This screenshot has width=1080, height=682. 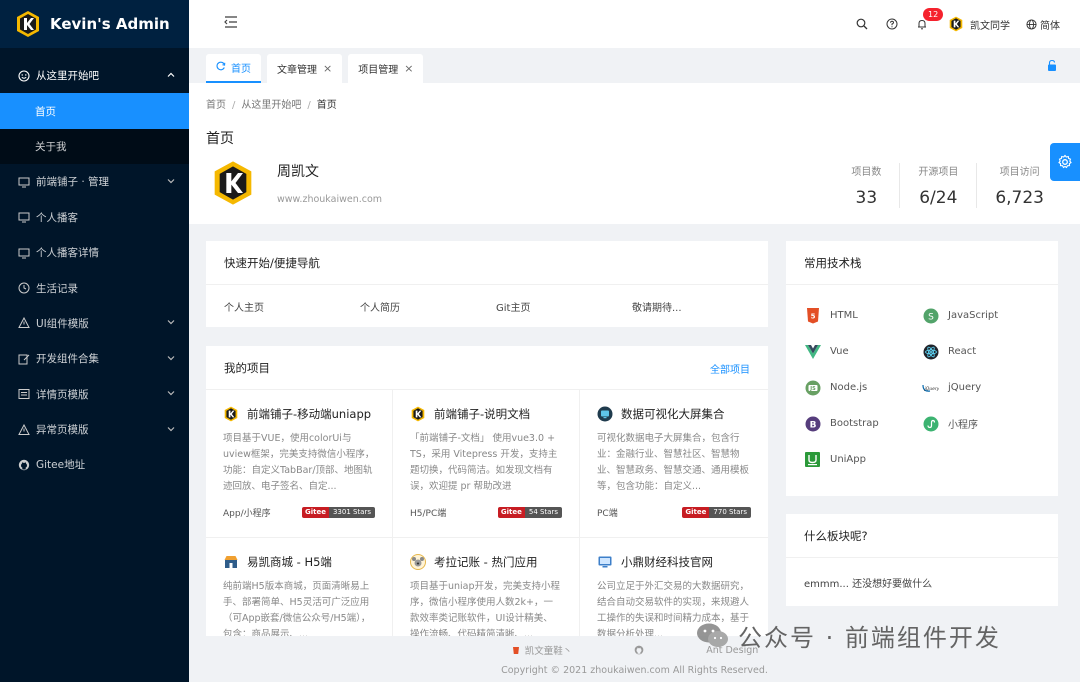 What do you see at coordinates (94, 252) in the screenshot?
I see `sidebar-item-podcast-detail: 个人播客详情` at bounding box center [94, 252].